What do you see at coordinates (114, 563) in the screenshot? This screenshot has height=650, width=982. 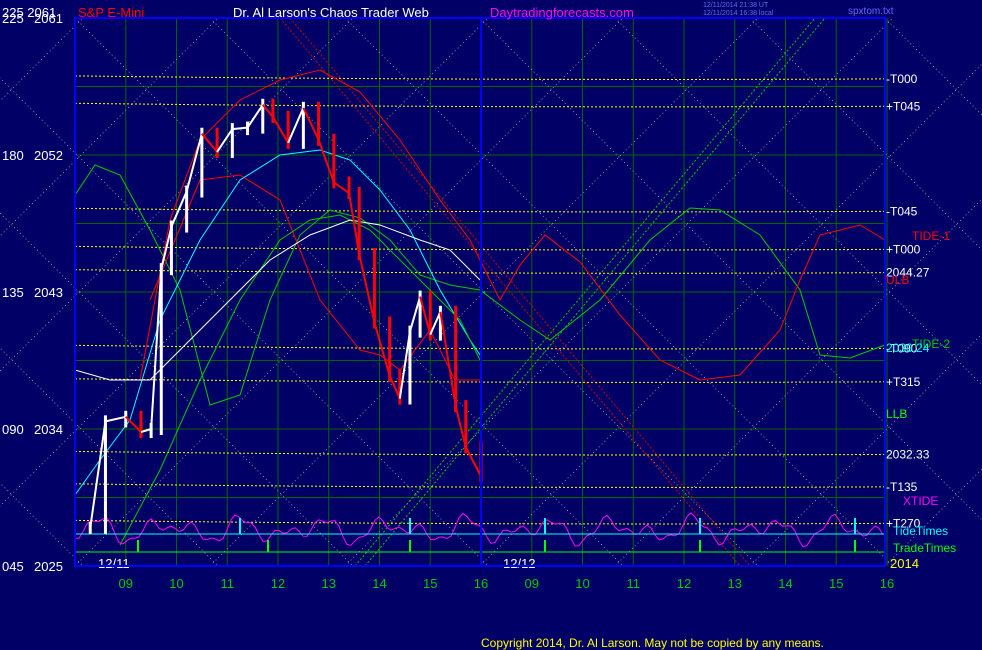 I see `day-label: 12/11` at bounding box center [114, 563].